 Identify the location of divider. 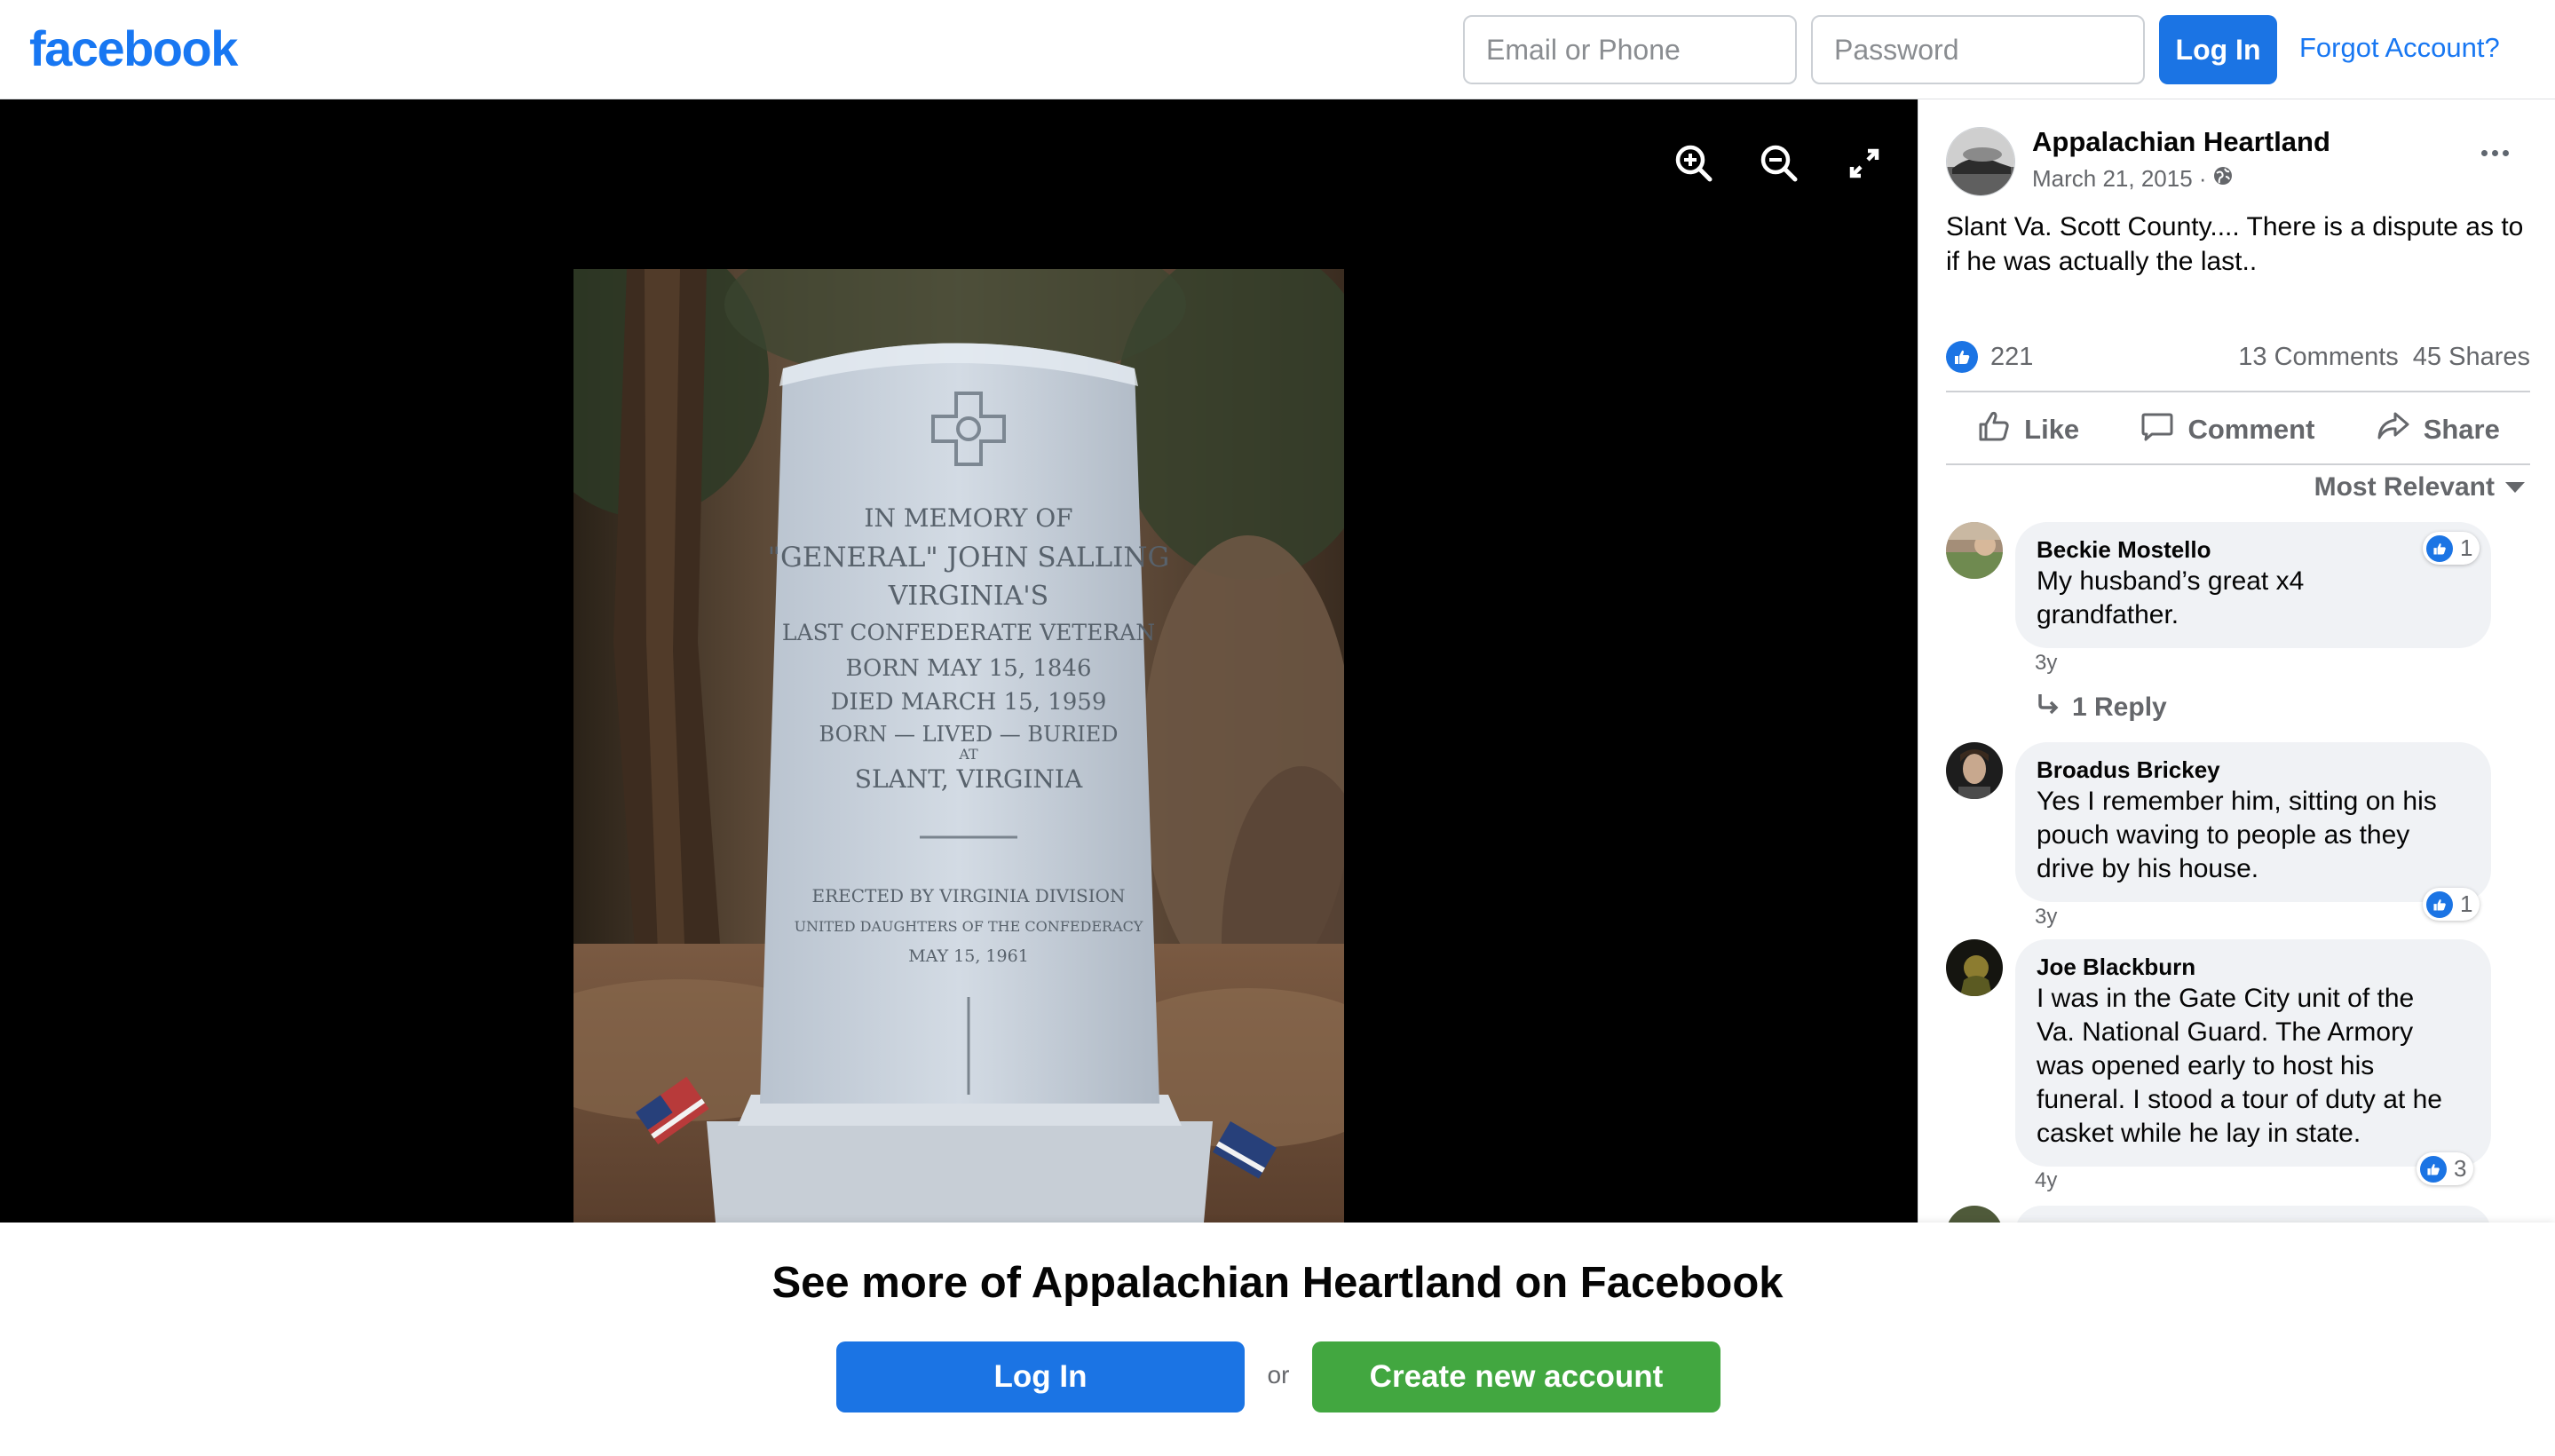
(2238, 464).